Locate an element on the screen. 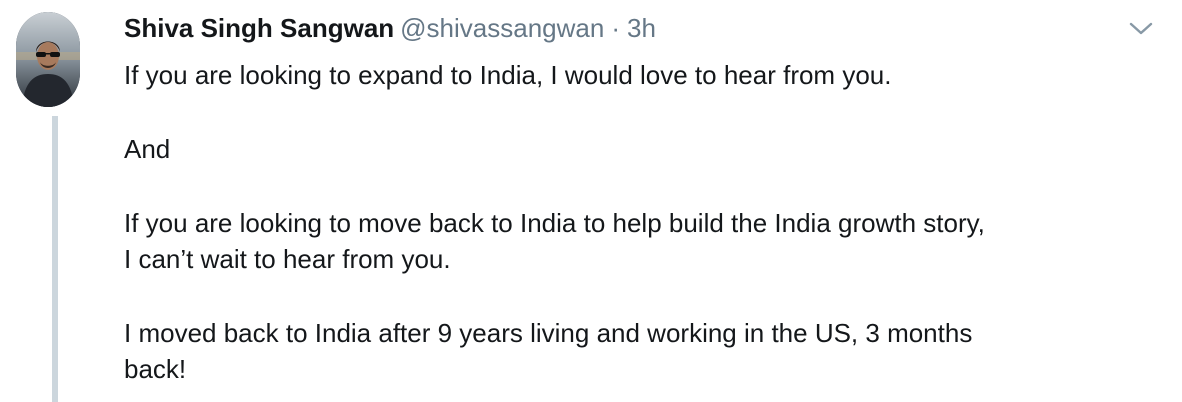 This screenshot has height=402, width=1182. user-handle: @shivassangwan is located at coordinates (502, 28).